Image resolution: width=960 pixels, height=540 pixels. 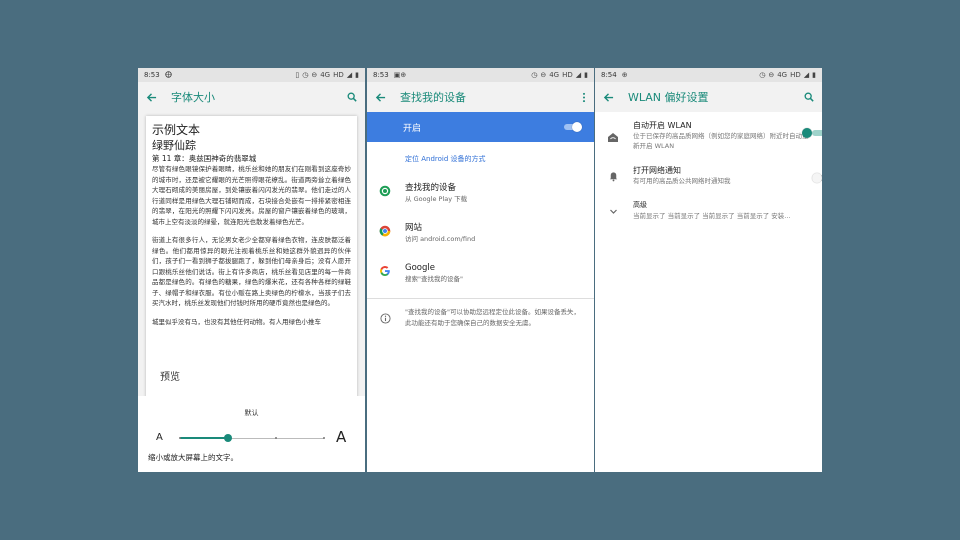 I want to click on item-title: Google, so click(x=420, y=268).